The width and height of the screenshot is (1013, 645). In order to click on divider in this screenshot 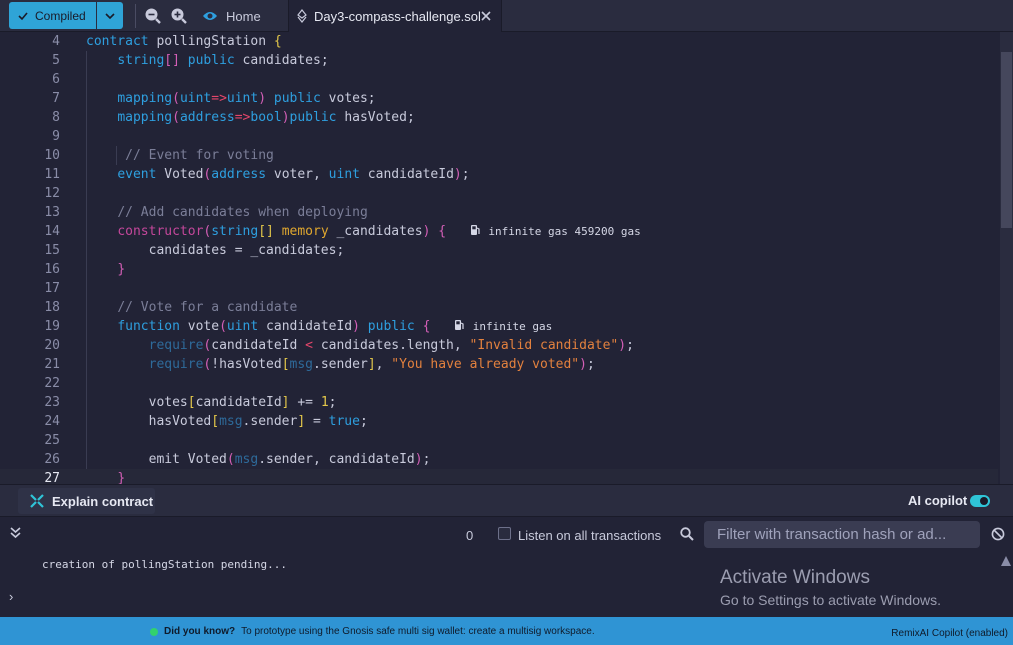, I will do `click(135, 16)`.